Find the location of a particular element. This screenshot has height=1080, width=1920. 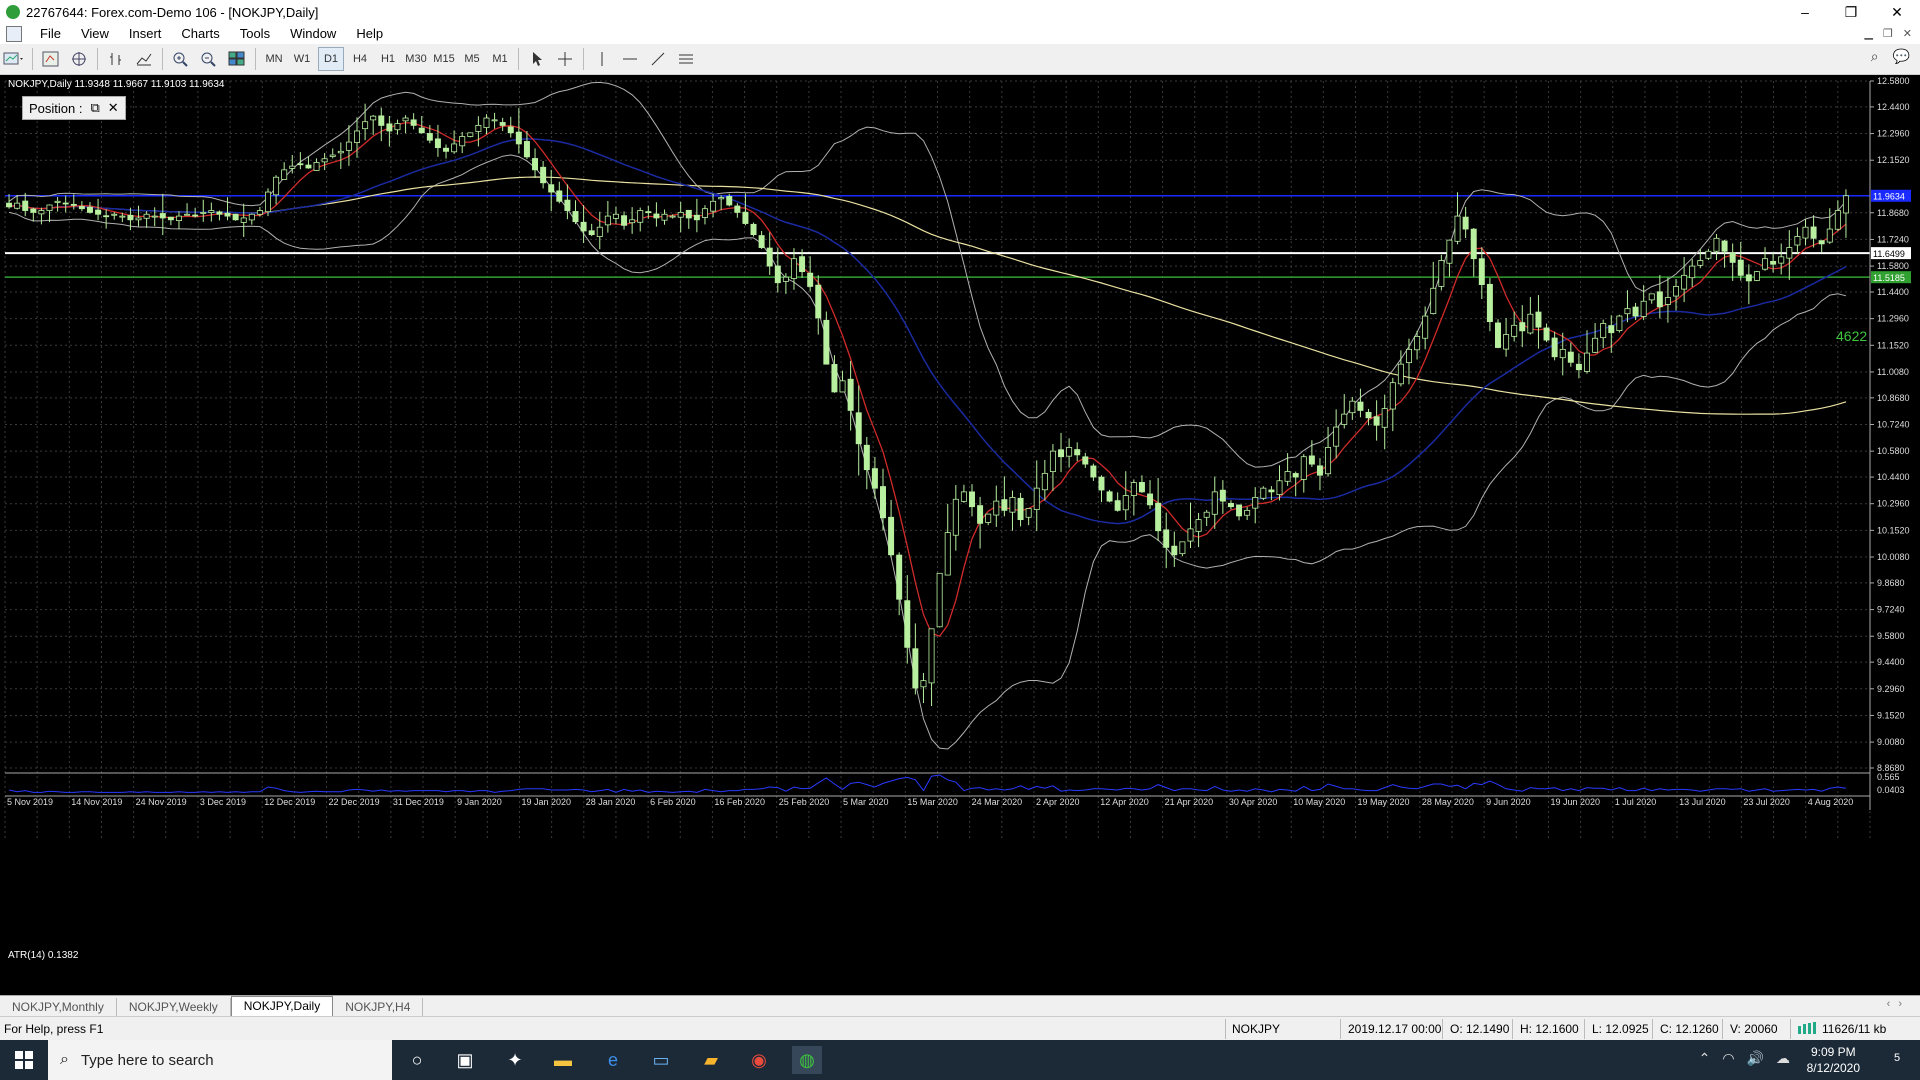

popout-icon: ⧉ is located at coordinates (94, 108).